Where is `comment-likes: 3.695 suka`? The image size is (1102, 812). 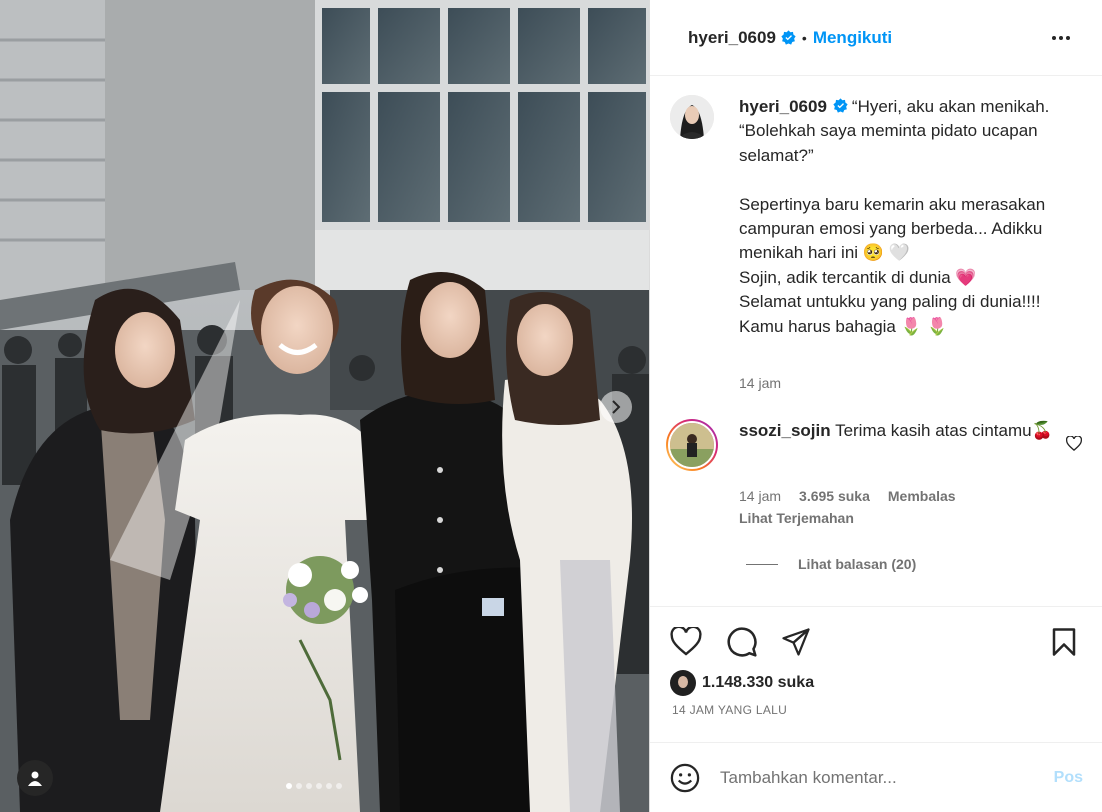
comment-likes: 3.695 suka is located at coordinates (834, 496).